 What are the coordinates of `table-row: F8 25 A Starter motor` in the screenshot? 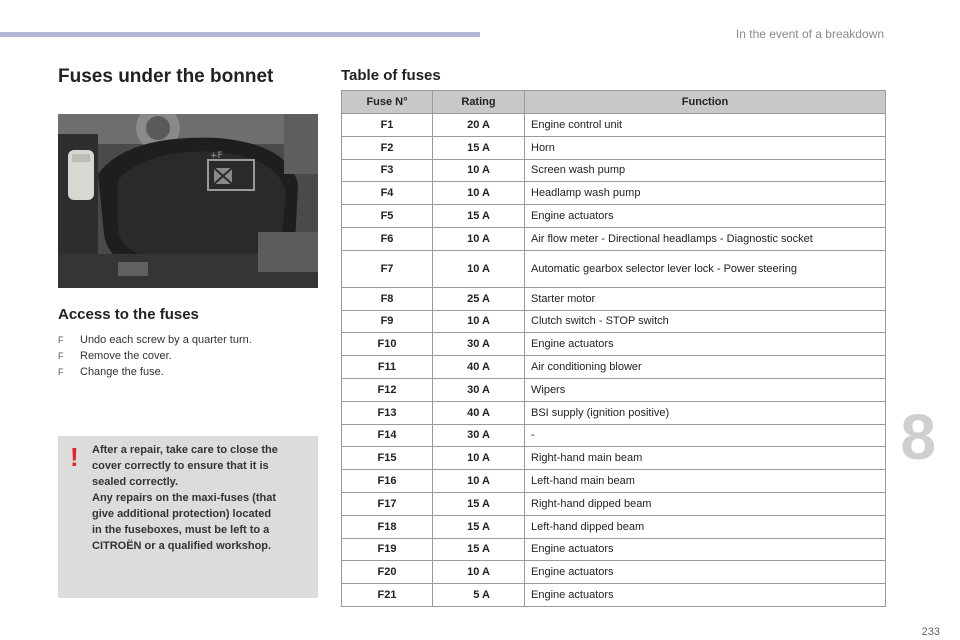 It's located at (613, 298).